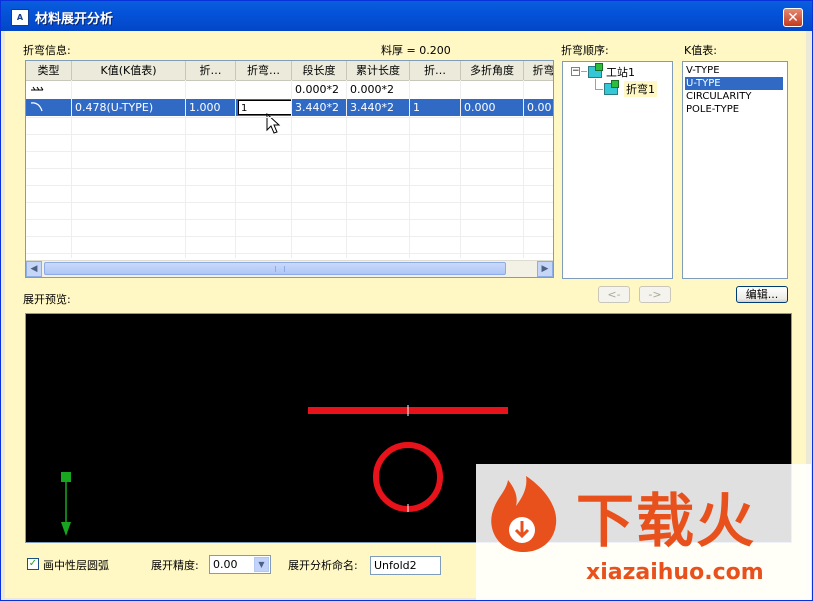 The image size is (813, 601). Describe the element at coordinates (405, 565) in the screenshot. I see `analysis-name-input: Unfold2` at that location.